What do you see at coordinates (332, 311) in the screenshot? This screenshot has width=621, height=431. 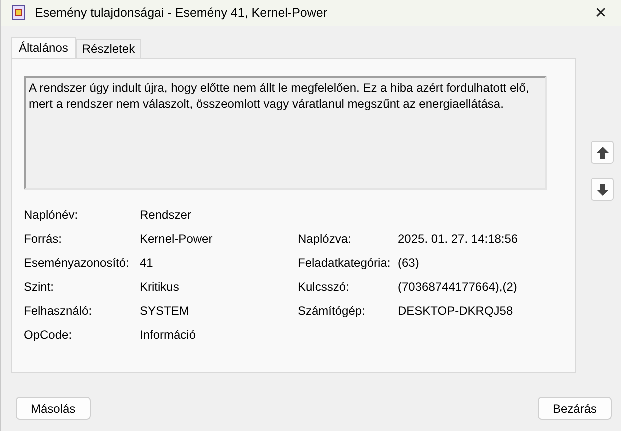 I see `field-label: Számítógép:` at bounding box center [332, 311].